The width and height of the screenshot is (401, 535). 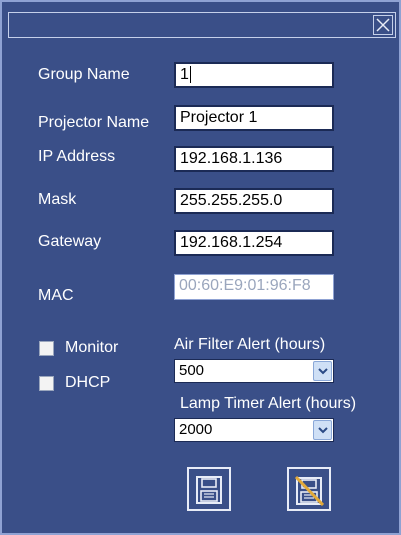 What do you see at coordinates (250, 344) in the screenshot?
I see `air-filter-alert-label: Air Filter Alert (hours)` at bounding box center [250, 344].